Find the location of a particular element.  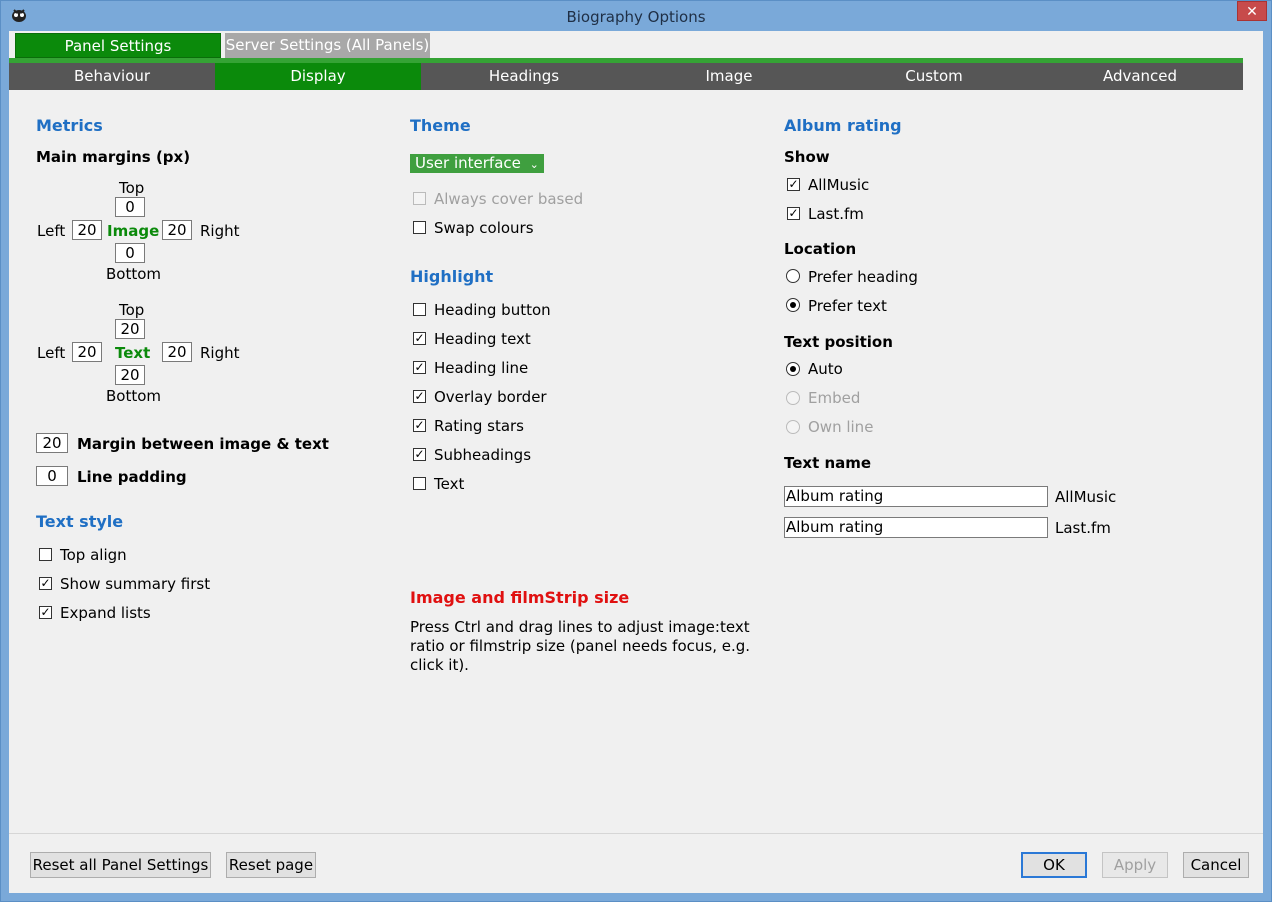

rating-stars-checkbox is located at coordinates (419, 425).